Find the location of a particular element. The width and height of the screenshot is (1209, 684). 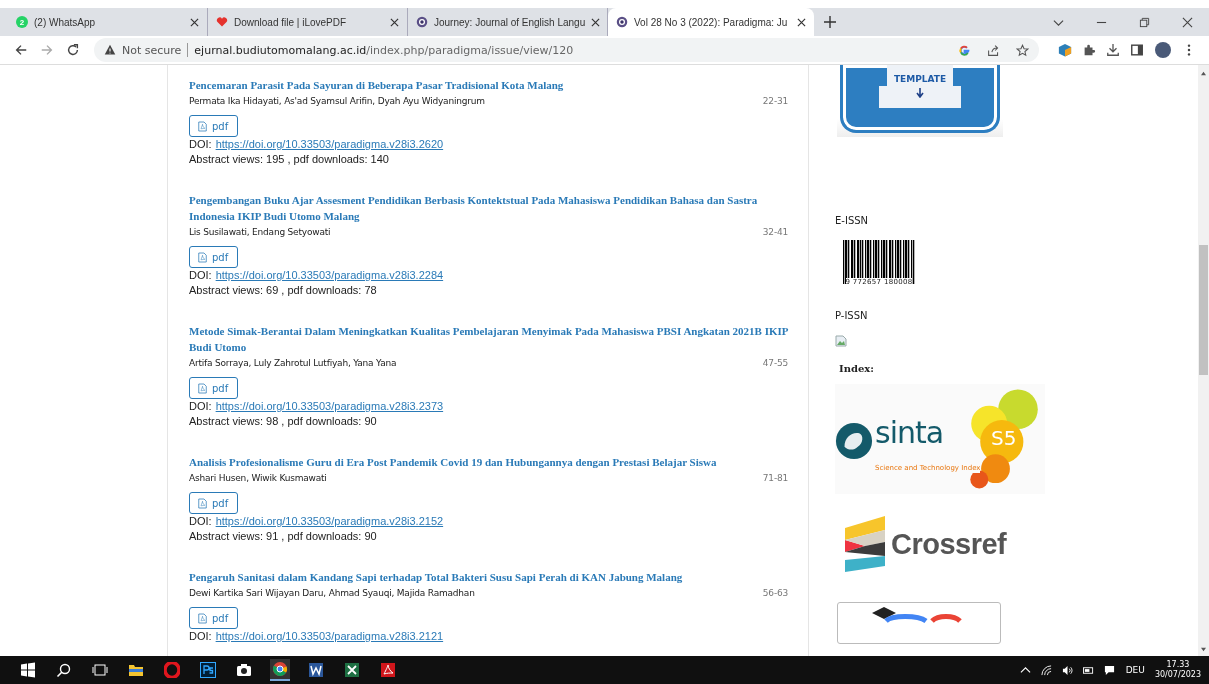

scroll-up-icon is located at coordinates (1203, 73).